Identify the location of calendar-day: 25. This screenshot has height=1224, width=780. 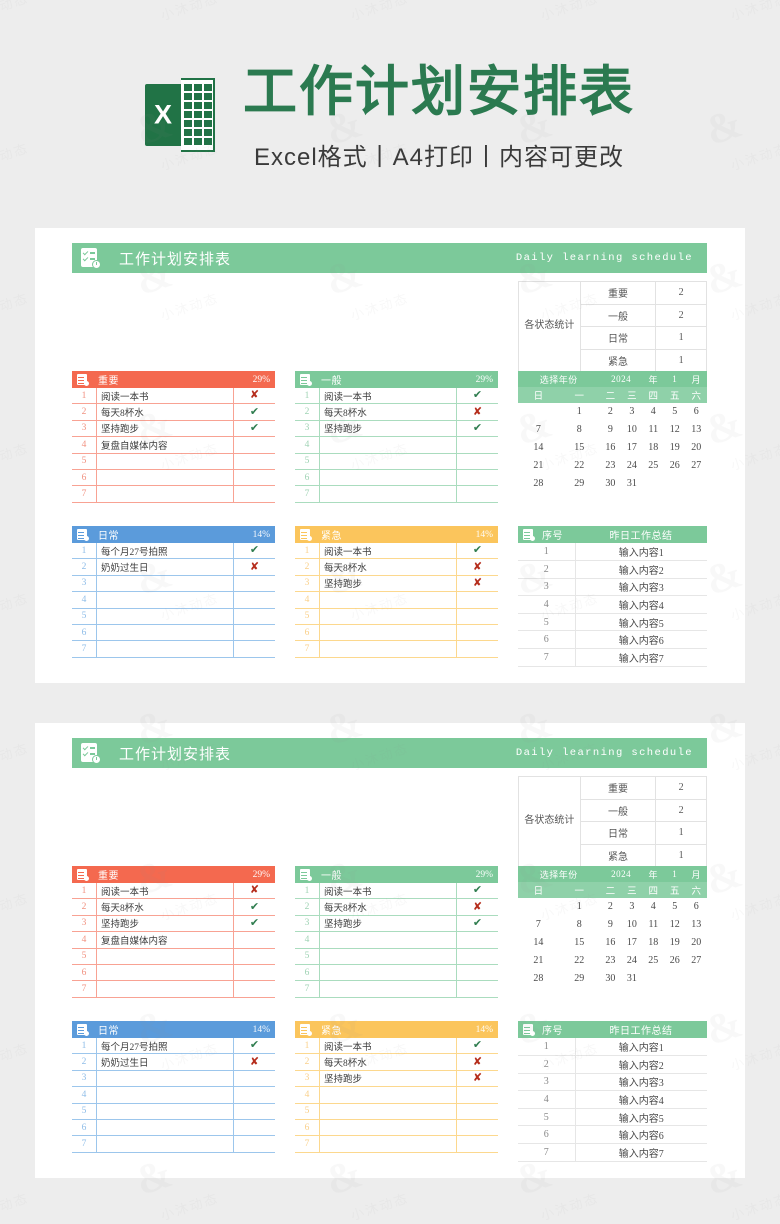
(653, 465).